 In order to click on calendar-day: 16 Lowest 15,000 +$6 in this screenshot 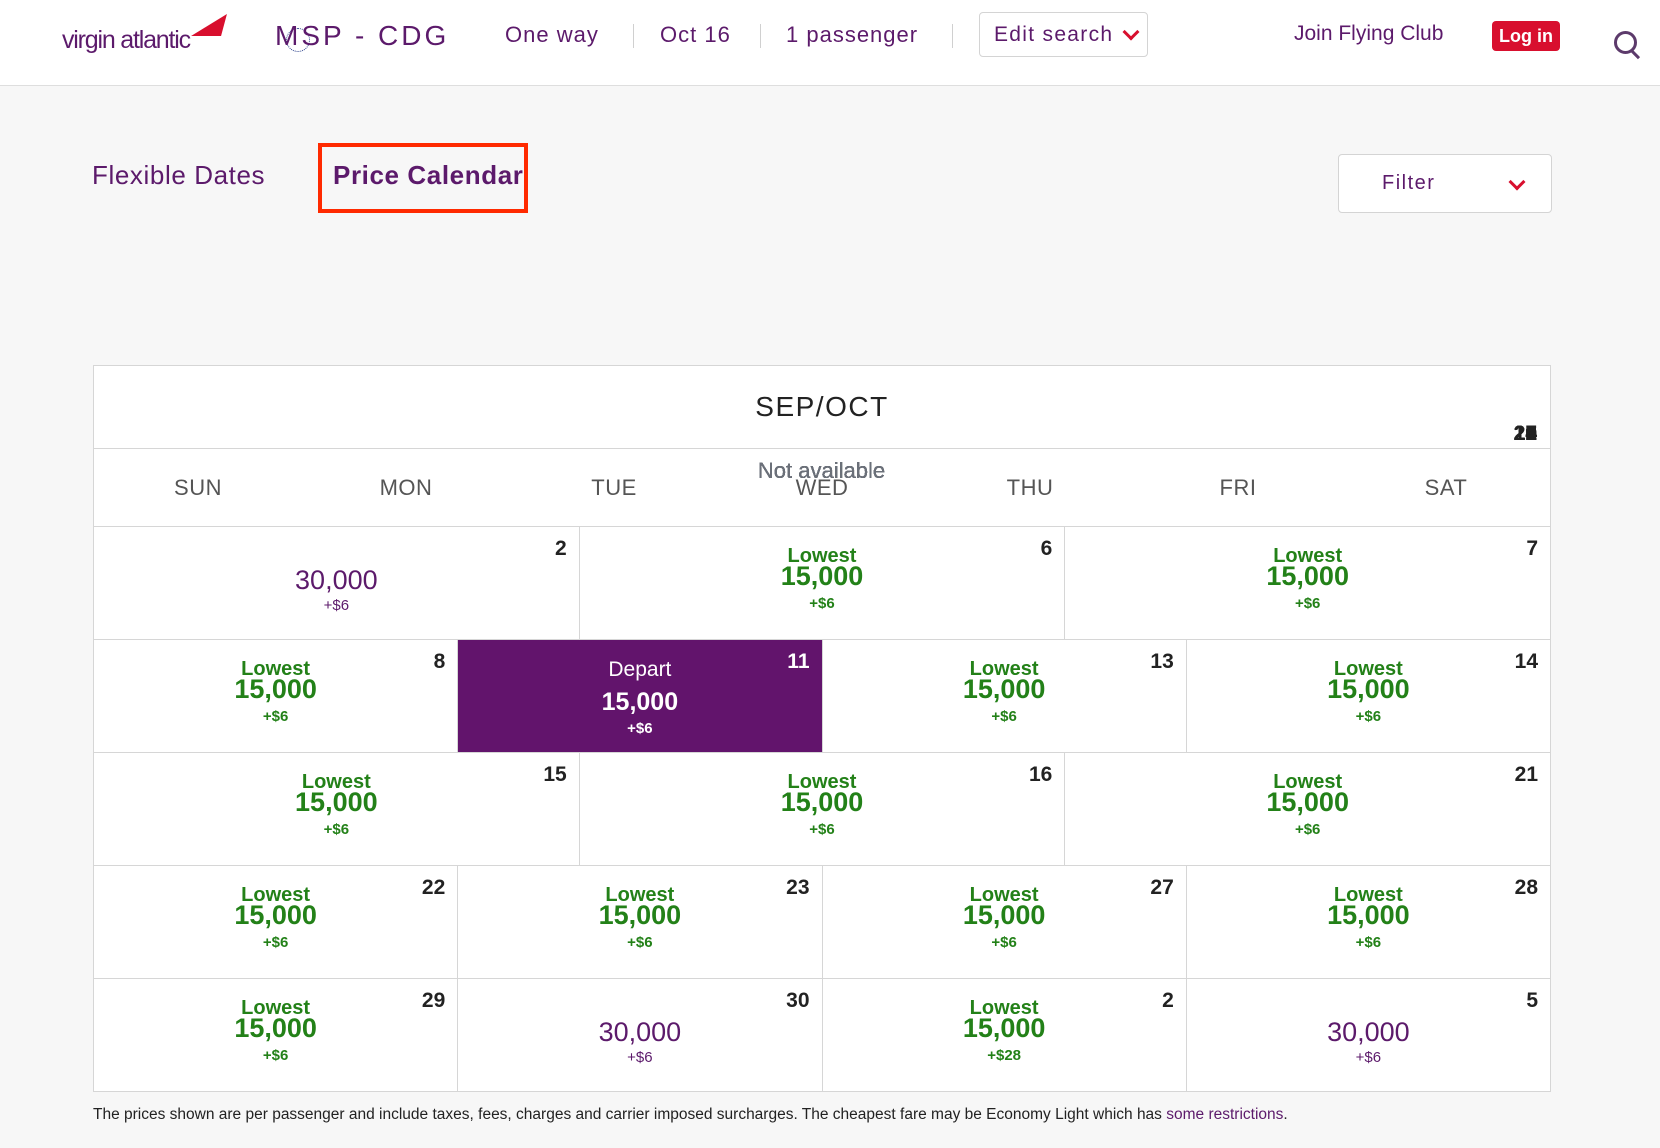, I will do `click(823, 809)`.